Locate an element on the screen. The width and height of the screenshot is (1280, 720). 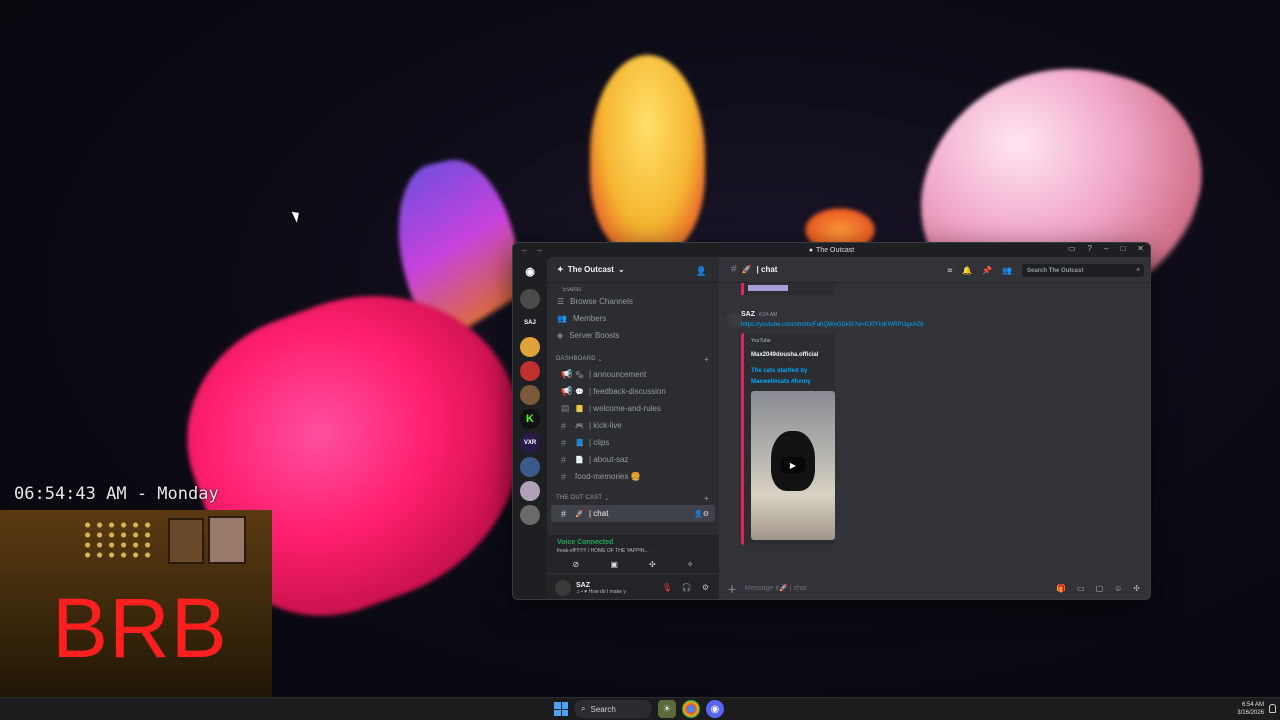
emoji-icon: ☺ is located at coordinates (1118, 588).